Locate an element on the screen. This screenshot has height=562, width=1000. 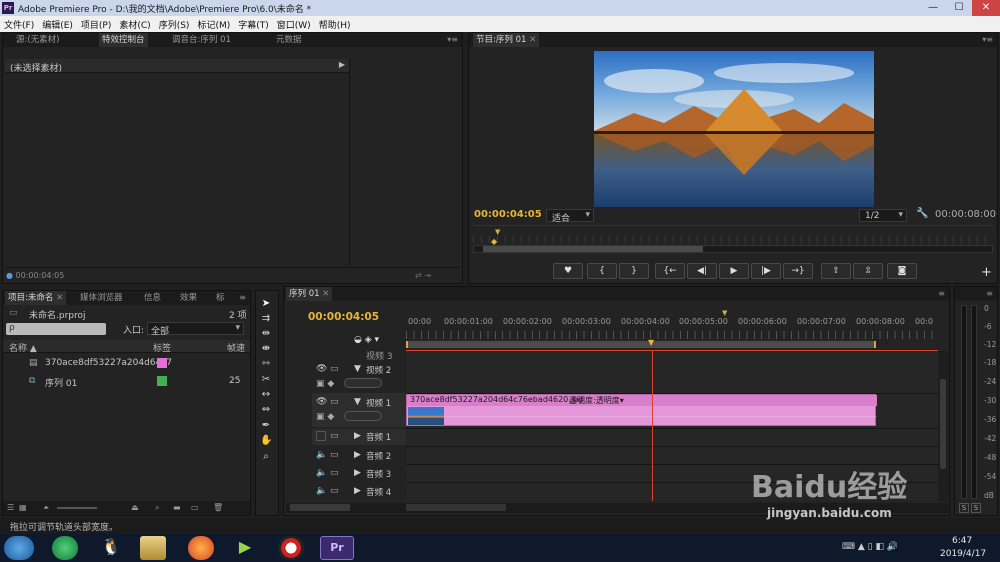
automate-sequence-icon: ⏏ is located at coordinates (135, 507).